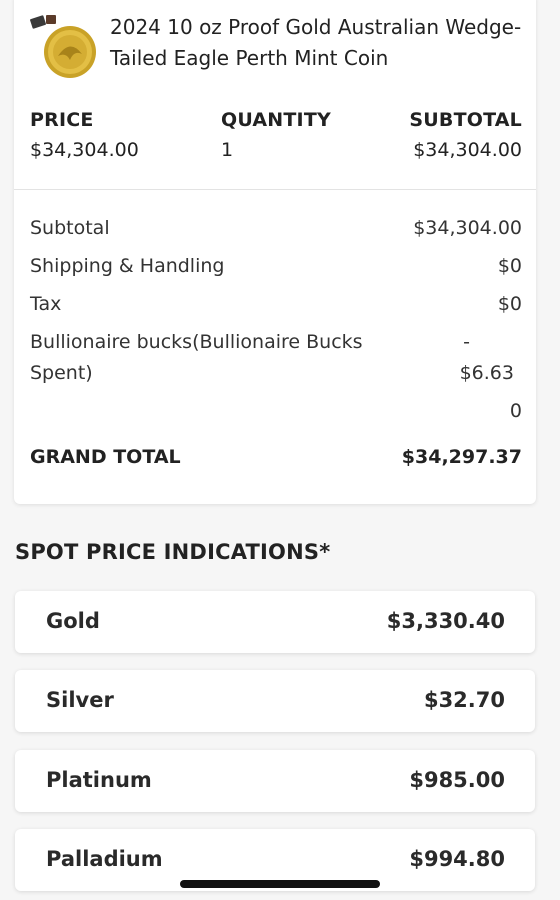 The image size is (560, 900). Describe the element at coordinates (46, 304) in the screenshot. I see `tax-label: Tax` at that location.